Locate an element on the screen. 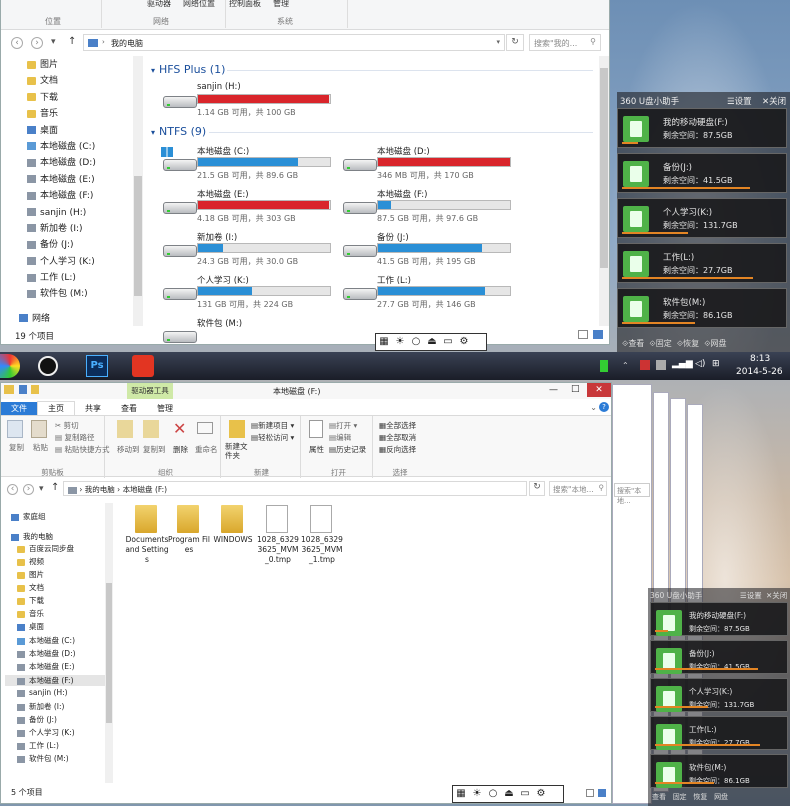 This screenshot has height=806, width=790. signal-icon: ▂▄▆ is located at coordinates (682, 364).